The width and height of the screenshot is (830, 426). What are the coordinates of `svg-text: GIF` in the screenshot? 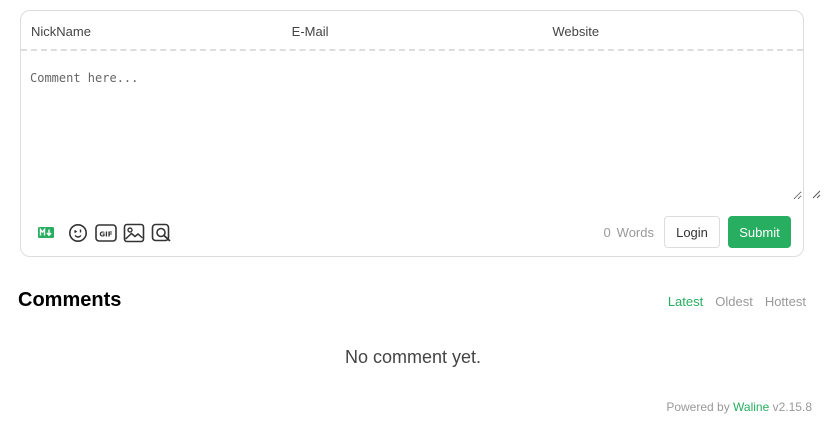 It's located at (105, 235).